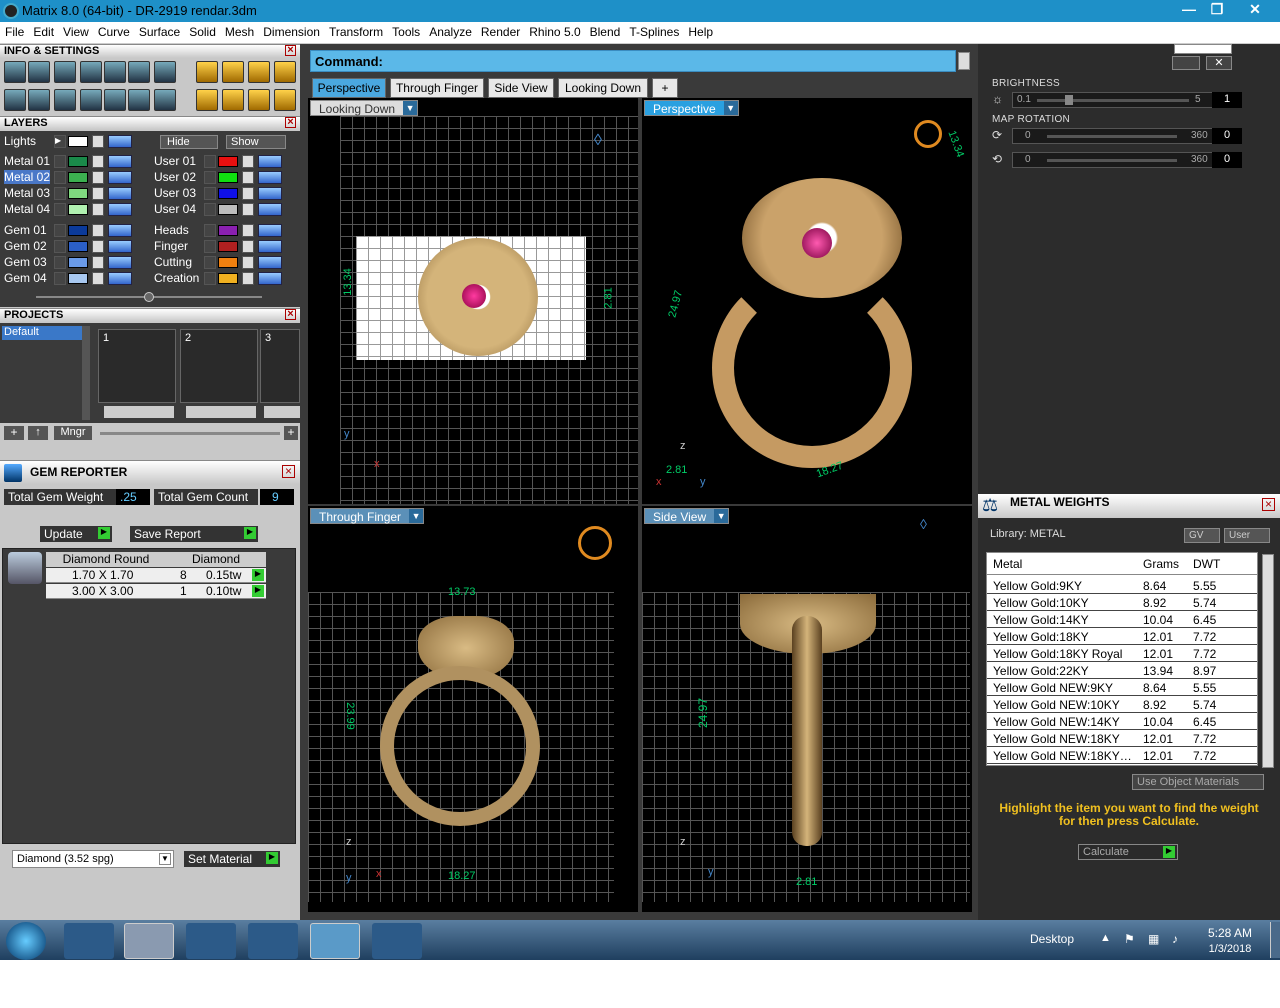 The width and height of the screenshot is (1280, 1008). Describe the element at coordinates (219, 366) in the screenshot. I see `project-slot-2: 2` at that location.